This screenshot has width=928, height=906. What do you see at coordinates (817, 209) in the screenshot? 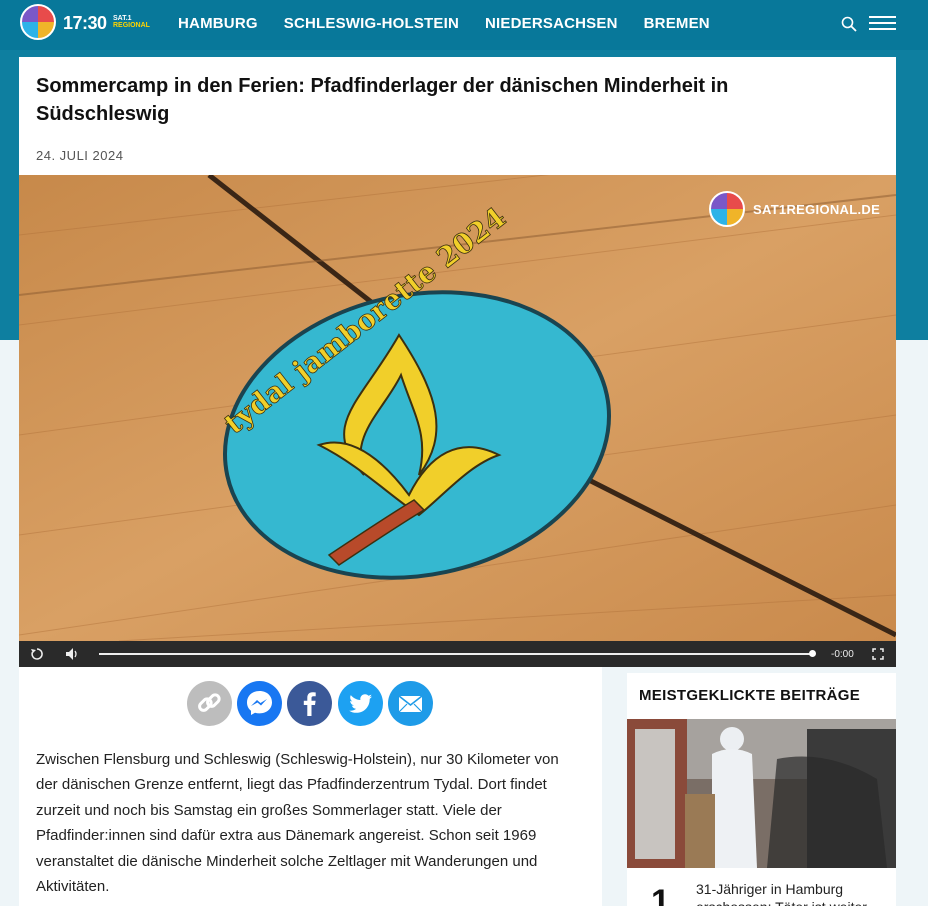
I see `watermark-text: SAT1REGIONAL.DE` at bounding box center [817, 209].